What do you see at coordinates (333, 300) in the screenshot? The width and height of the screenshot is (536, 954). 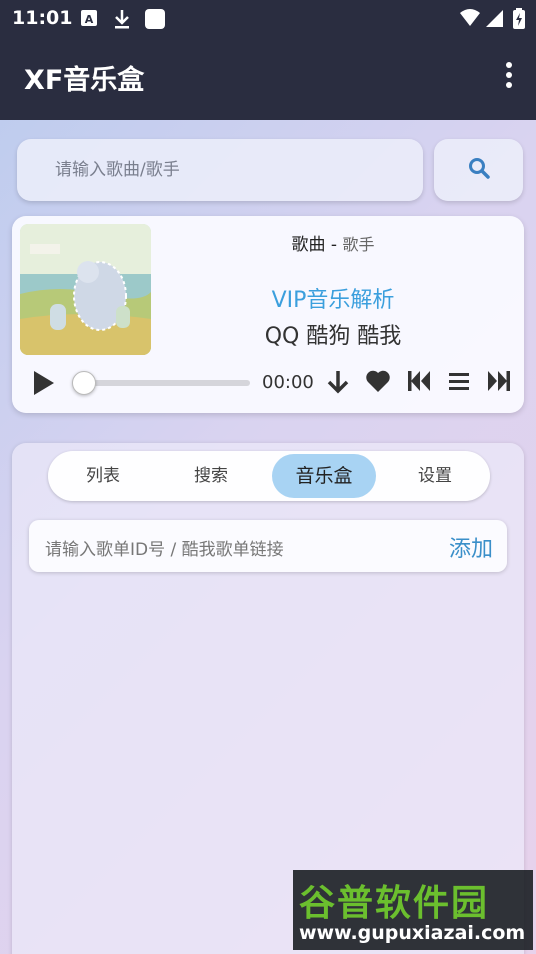 I see `vip-title: VIP音乐解析` at bounding box center [333, 300].